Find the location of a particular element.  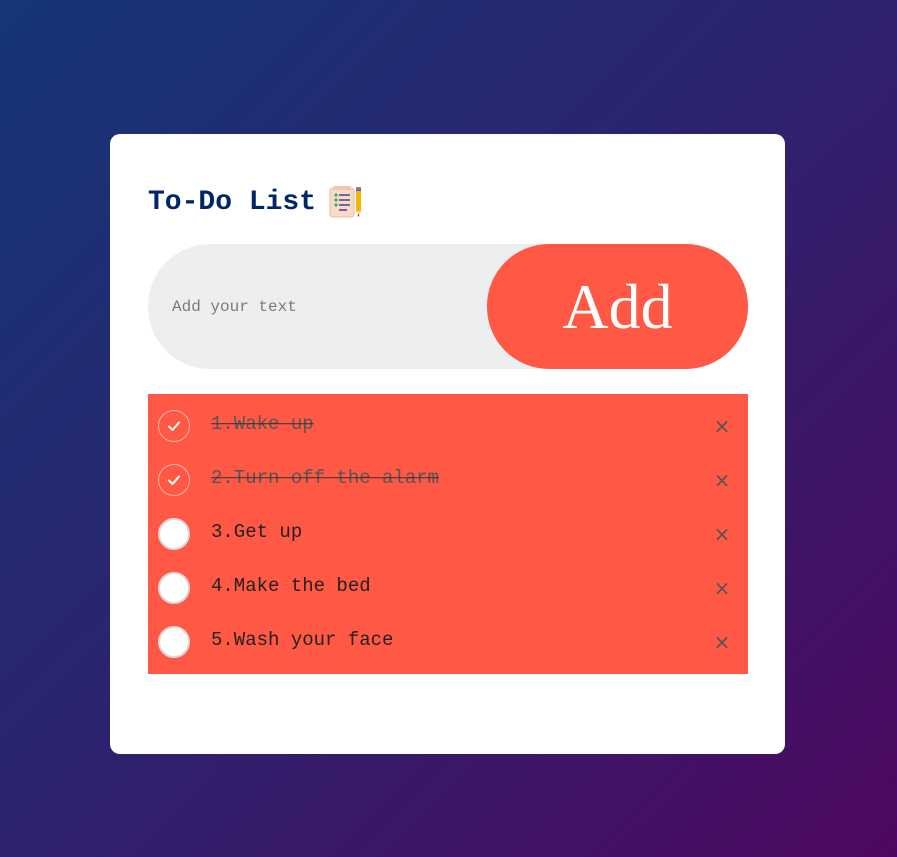

task-text: 1.Wake up is located at coordinates (262, 424).